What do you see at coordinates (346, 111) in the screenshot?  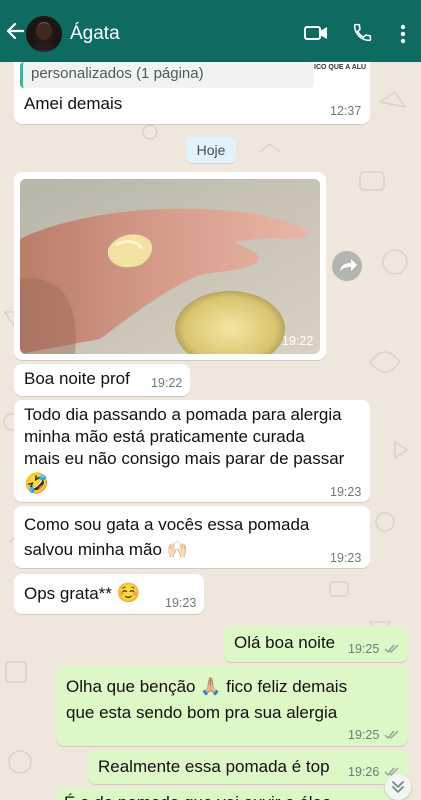 I see `message-time: 12:37` at bounding box center [346, 111].